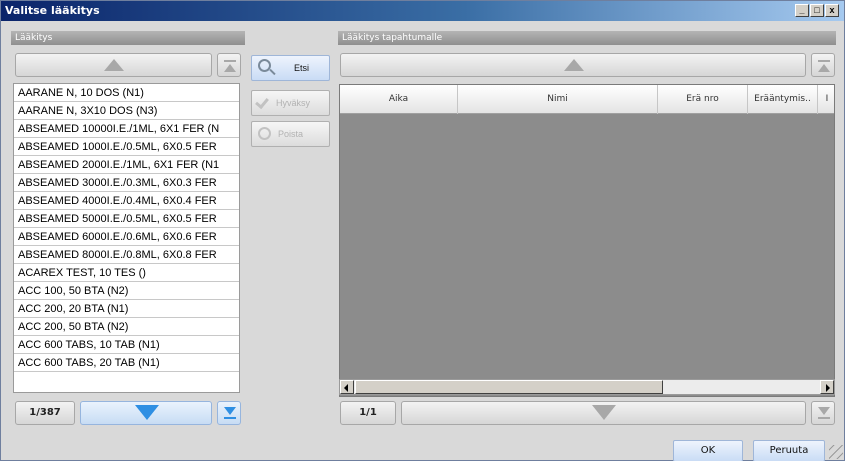 The width and height of the screenshot is (845, 461). What do you see at coordinates (126, 327) in the screenshot?
I see `list-item: ACC 200, 50 BTA (N2)` at bounding box center [126, 327].